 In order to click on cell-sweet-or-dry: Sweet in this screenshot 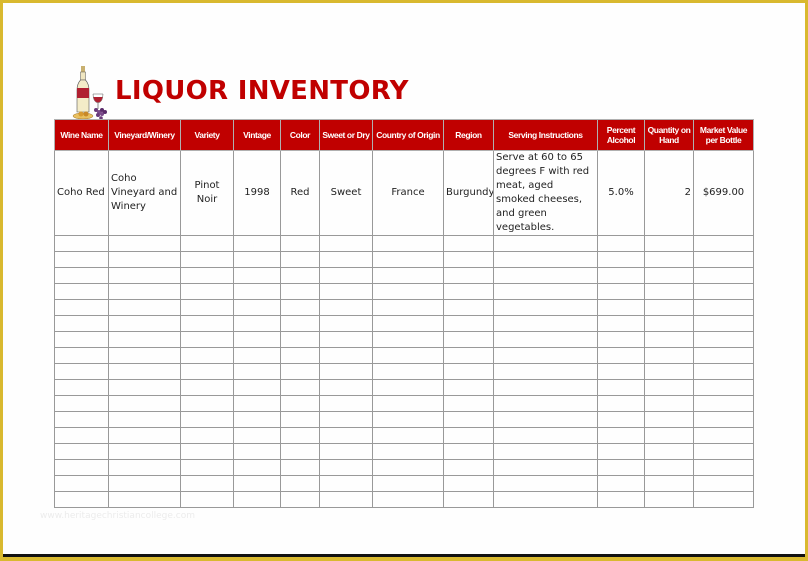, I will do `click(346, 193)`.